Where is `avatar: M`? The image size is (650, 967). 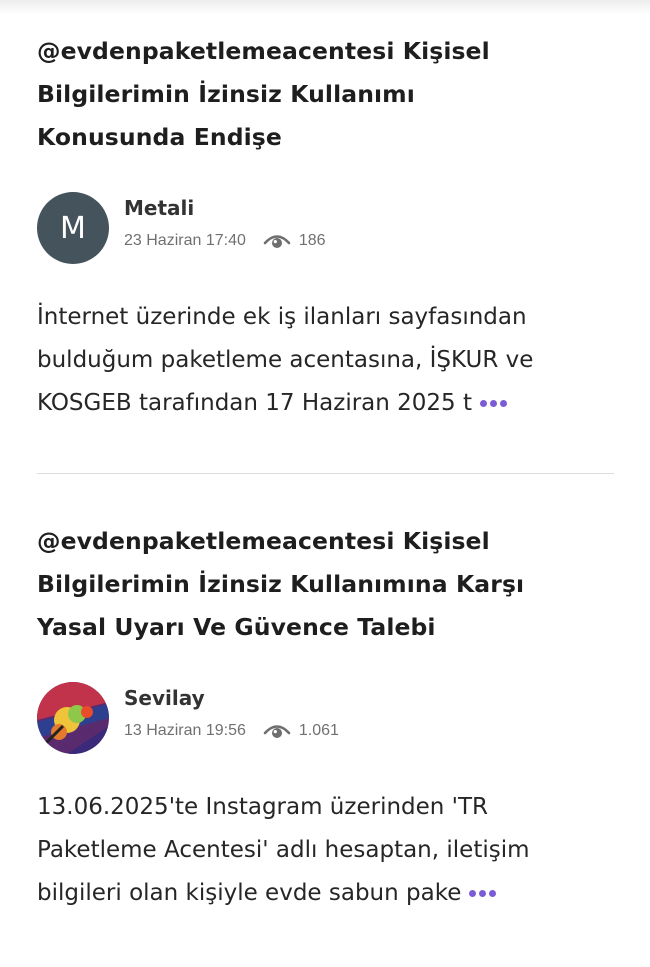
avatar: M is located at coordinates (73, 228).